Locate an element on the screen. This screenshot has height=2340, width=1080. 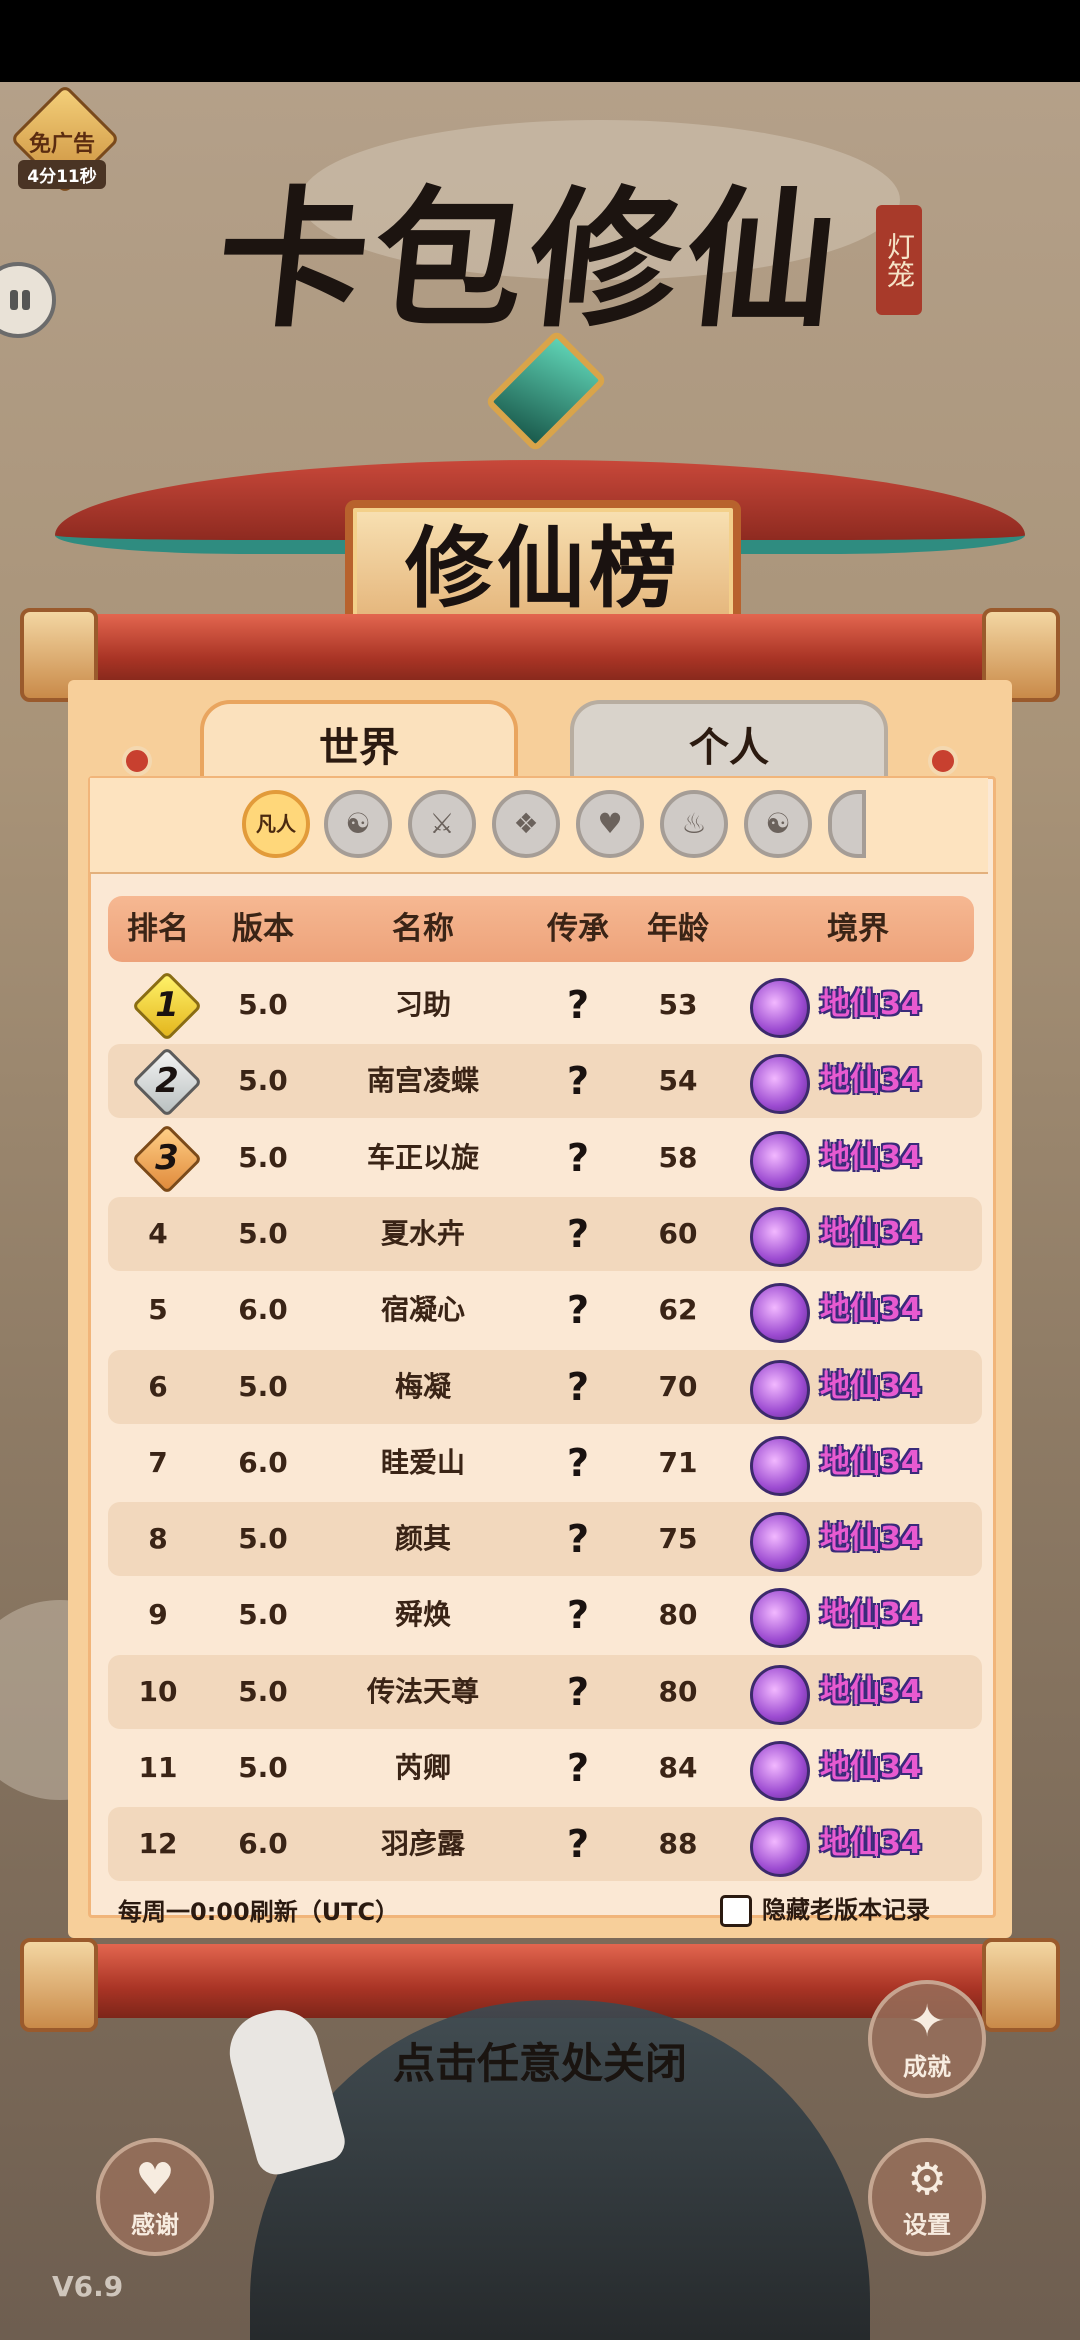
age-cell: 60 is located at coordinates (678, 1233).